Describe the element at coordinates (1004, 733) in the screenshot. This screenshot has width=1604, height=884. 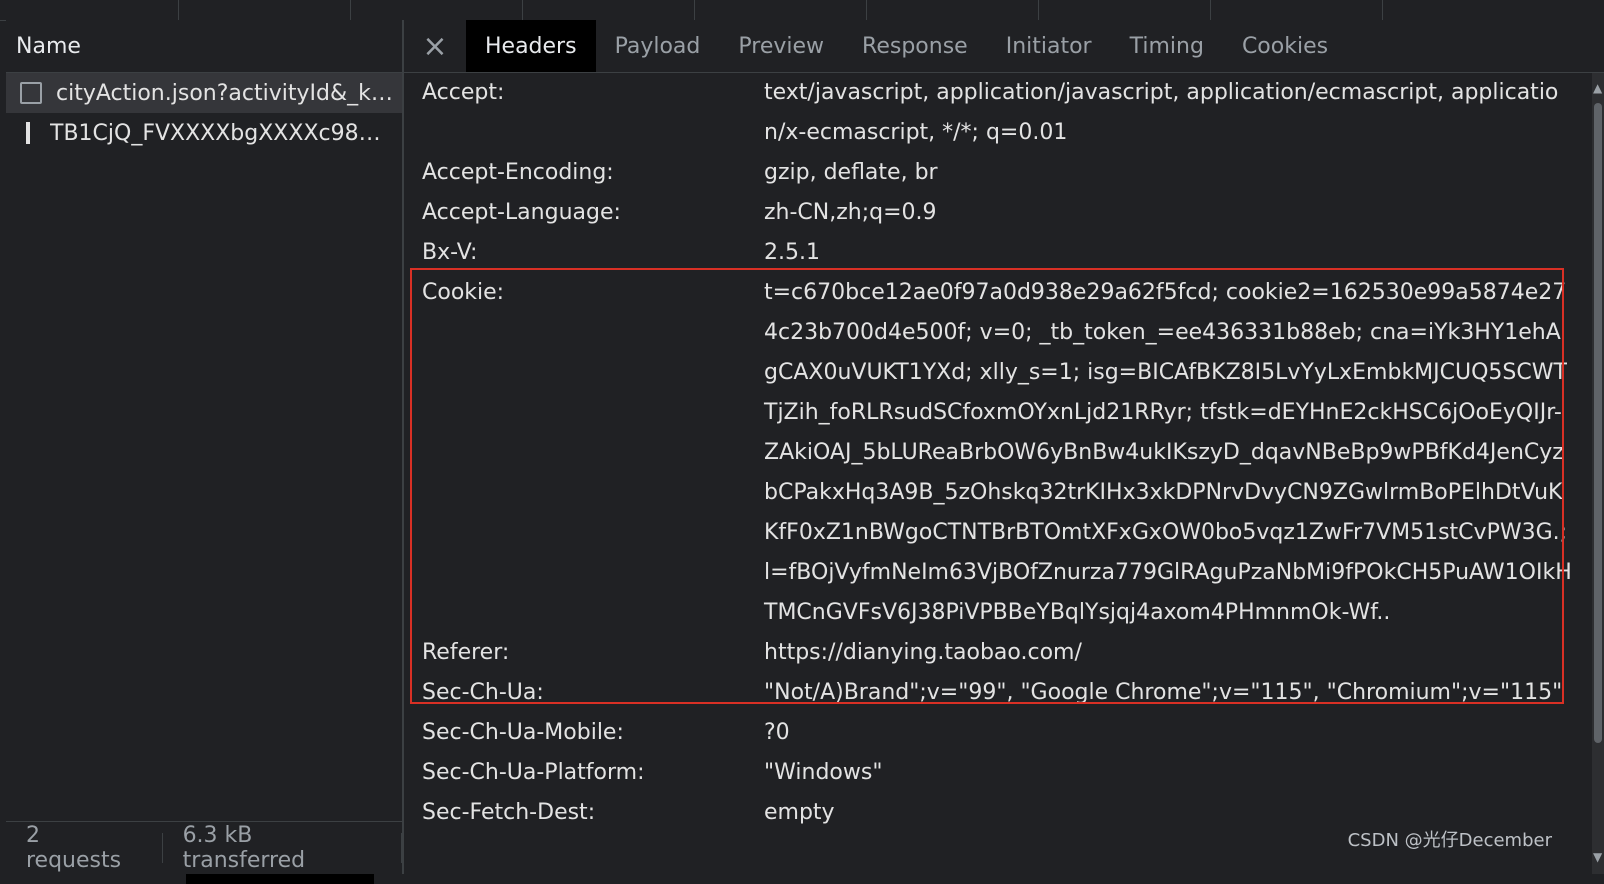
I see `header-row-sec-ch-ua-mobile: Sec-Ch-Ua-Mobile: ?0` at that location.